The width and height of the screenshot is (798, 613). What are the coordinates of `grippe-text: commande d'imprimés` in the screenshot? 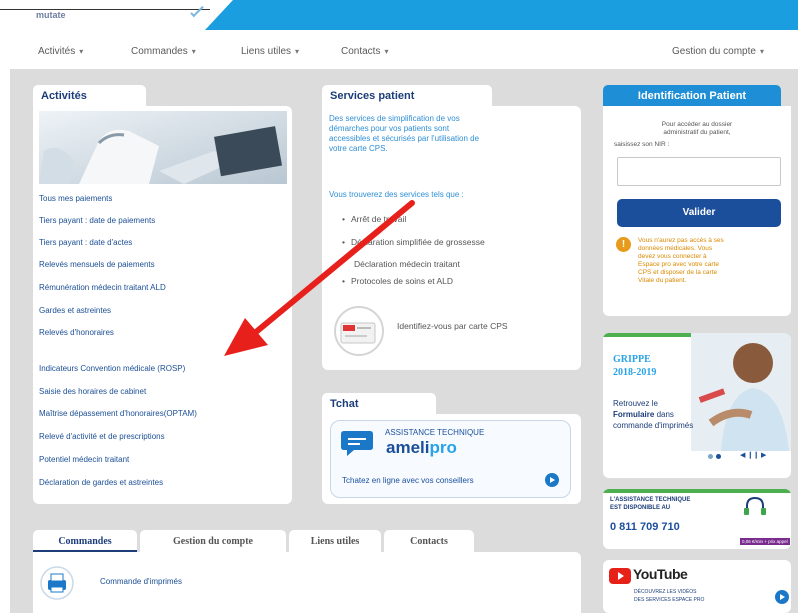 It's located at (653, 425).